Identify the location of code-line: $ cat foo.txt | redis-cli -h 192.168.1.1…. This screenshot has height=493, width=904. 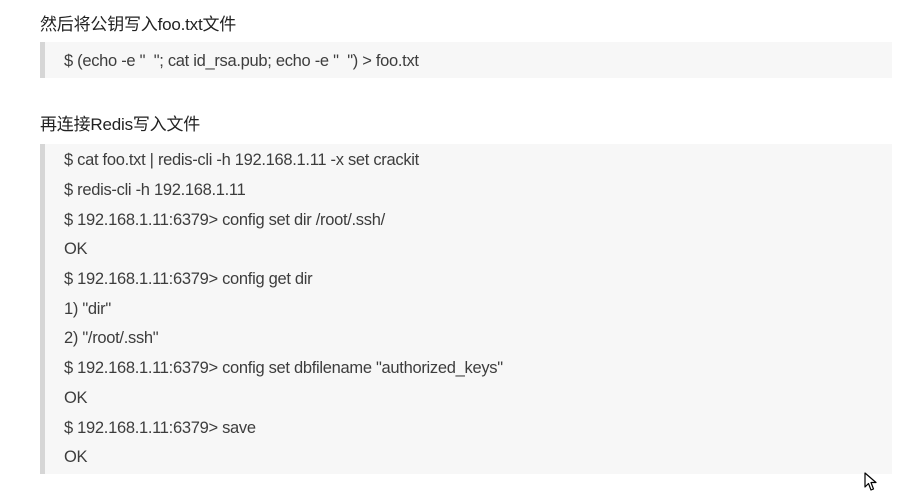
(241, 160).